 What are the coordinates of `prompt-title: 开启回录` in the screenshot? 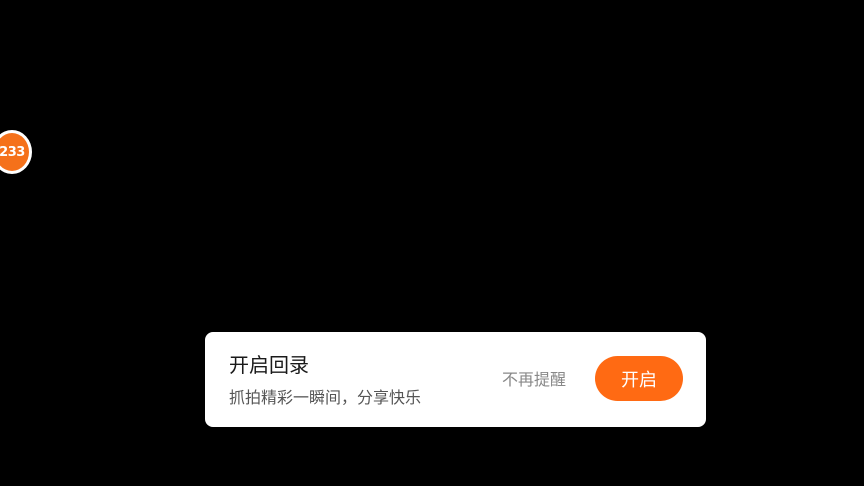 It's located at (269, 365).